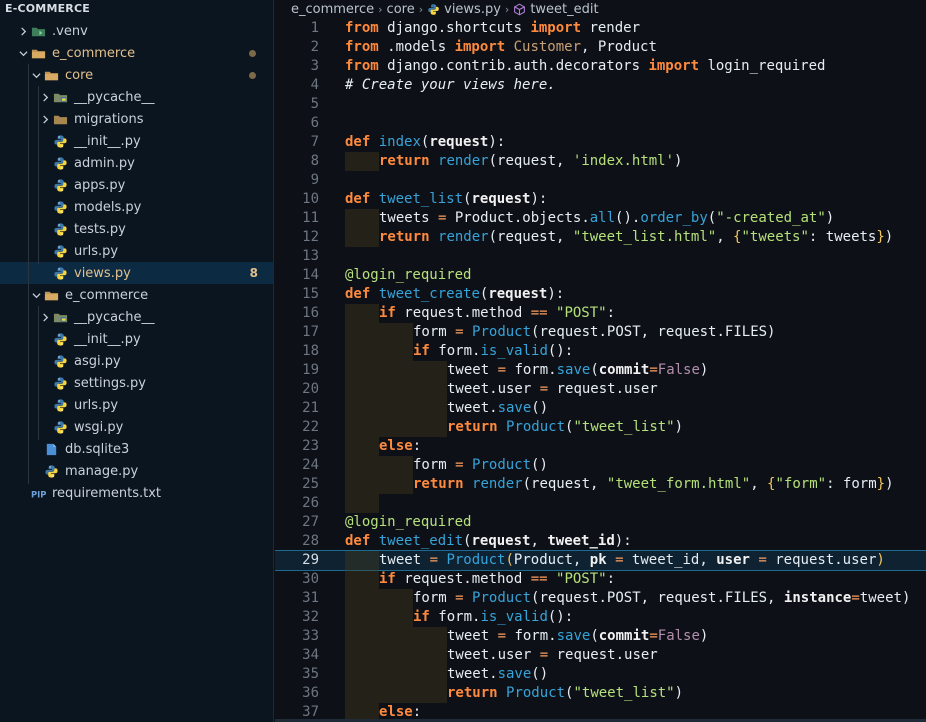 The height and width of the screenshot is (722, 926). Describe the element at coordinates (565, 693) in the screenshot. I see `code-text: return Product("tweet_list")` at that location.